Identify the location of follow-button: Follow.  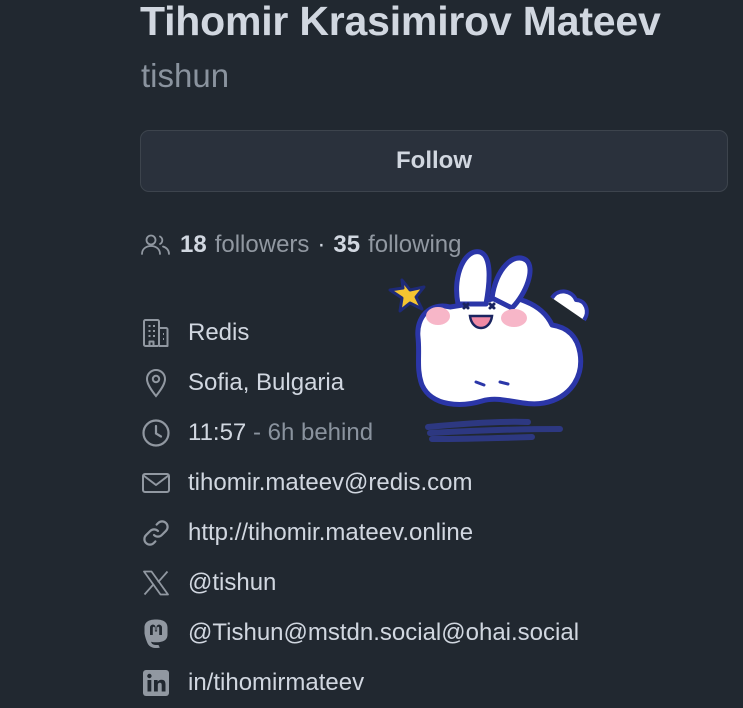
(434, 161).